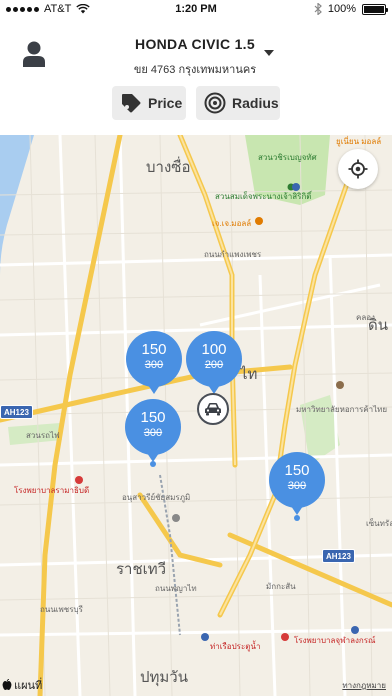  I want to click on maps-attribution: แผนที่, so click(22, 685).